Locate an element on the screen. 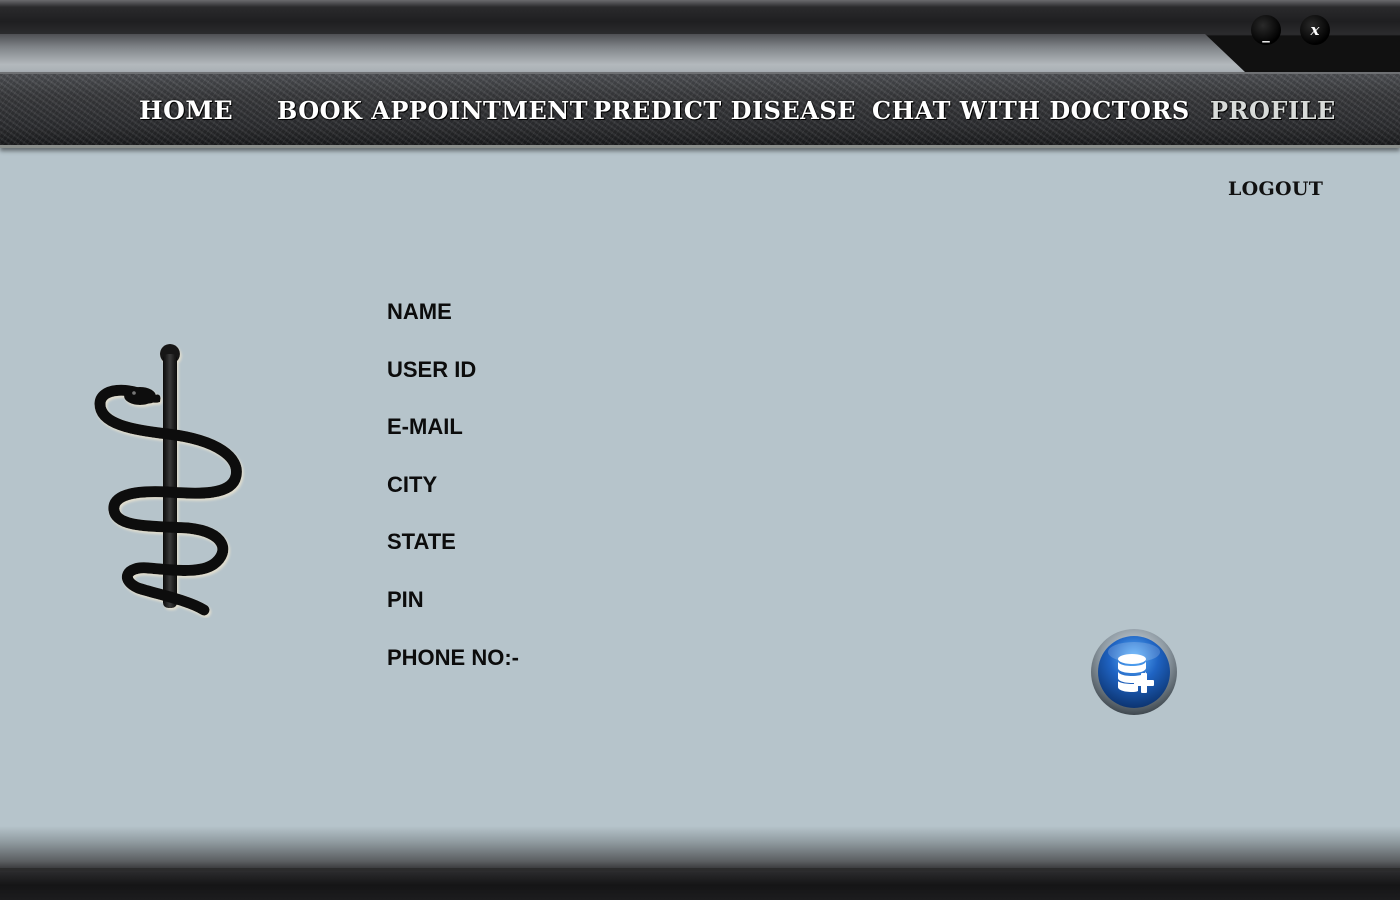 The width and height of the screenshot is (1400, 900). field-label-name: NAME is located at coordinates (419, 311).